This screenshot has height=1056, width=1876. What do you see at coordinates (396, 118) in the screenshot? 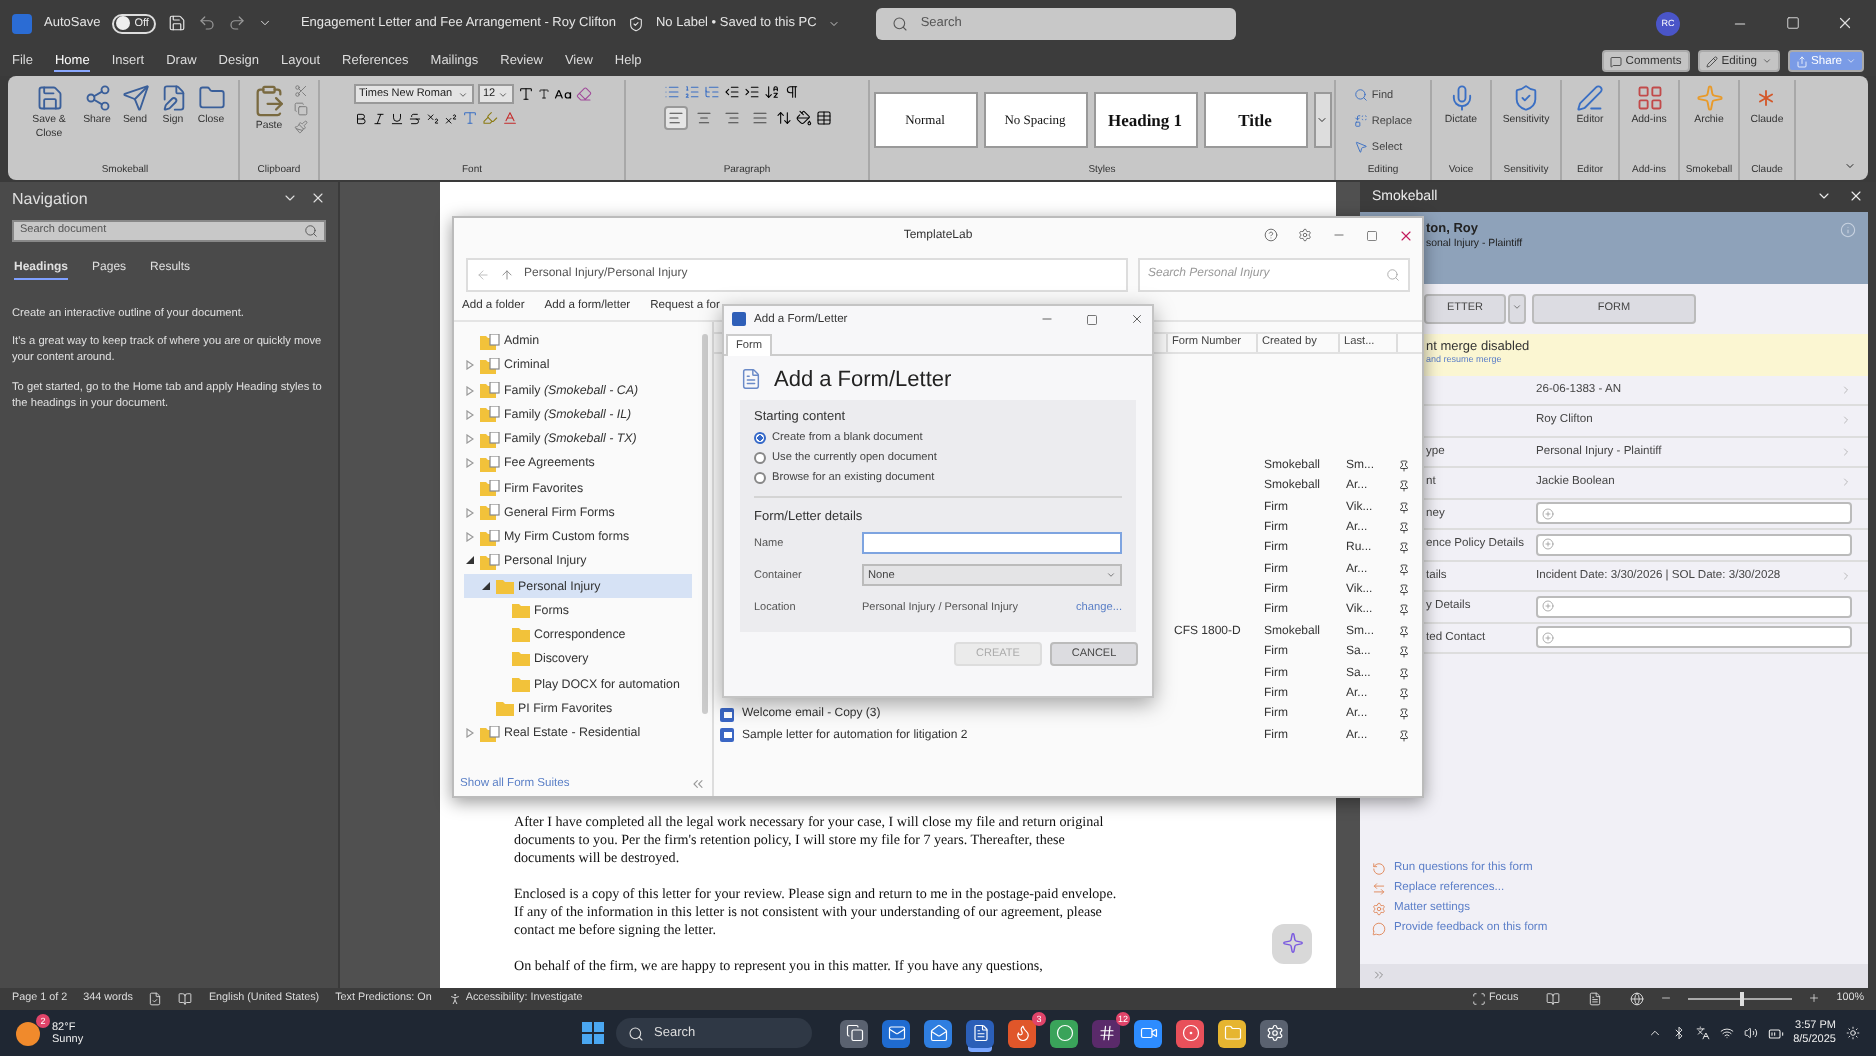
I see `underline-icon` at bounding box center [396, 118].